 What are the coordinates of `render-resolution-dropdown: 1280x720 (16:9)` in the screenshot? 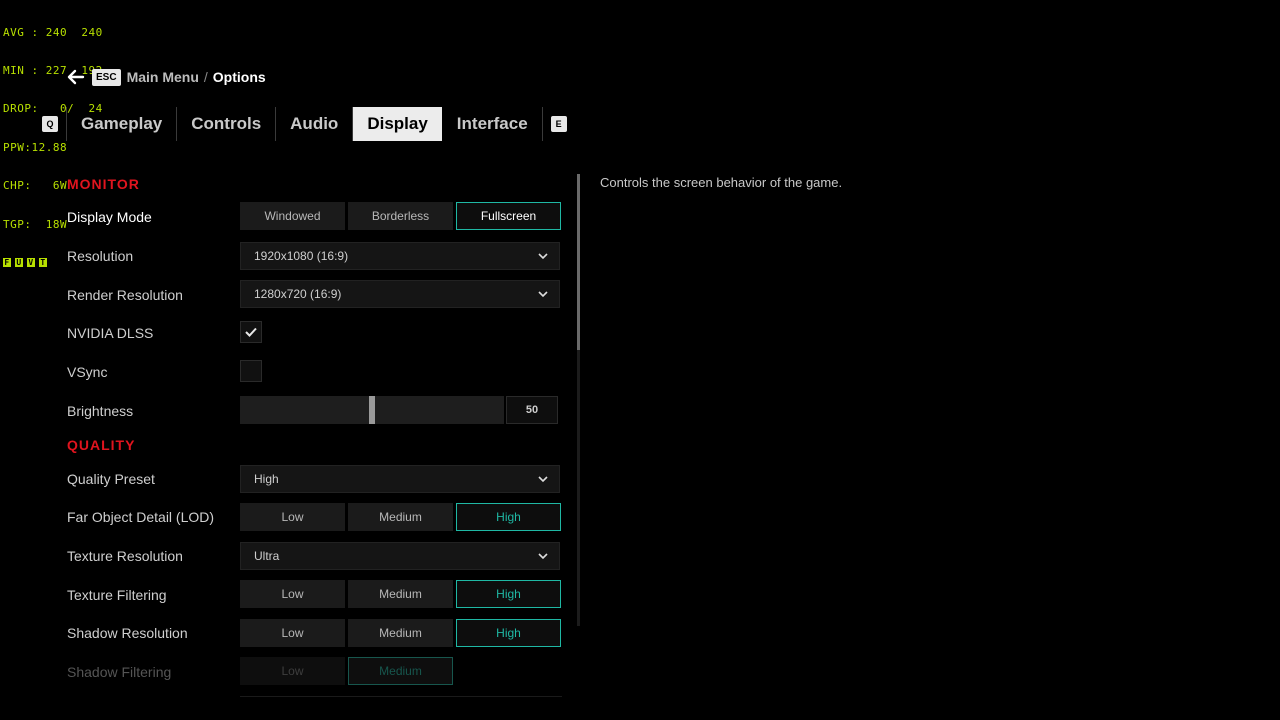 It's located at (400, 294).